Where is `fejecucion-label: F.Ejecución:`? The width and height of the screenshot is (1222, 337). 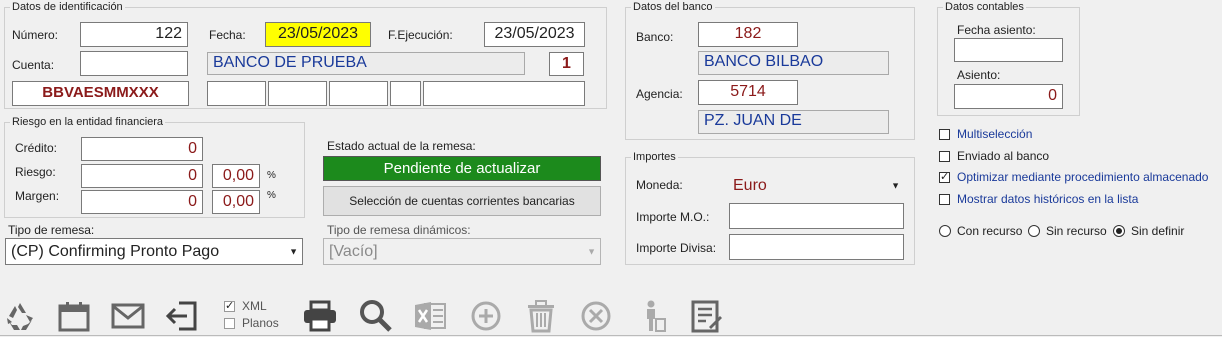 fejecucion-label: F.Ejecución: is located at coordinates (420, 35).